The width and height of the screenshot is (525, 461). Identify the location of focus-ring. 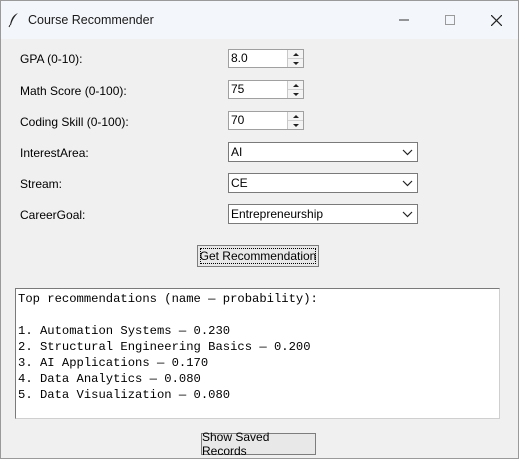
(258, 256).